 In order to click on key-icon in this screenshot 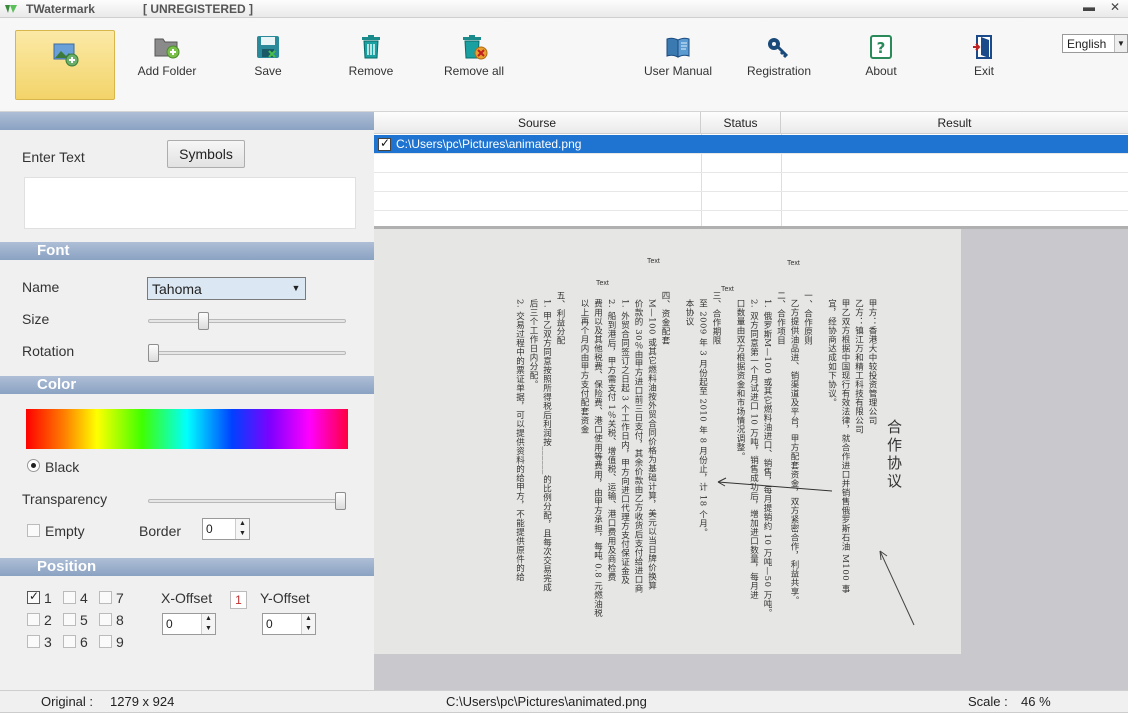, I will do `click(778, 48)`.